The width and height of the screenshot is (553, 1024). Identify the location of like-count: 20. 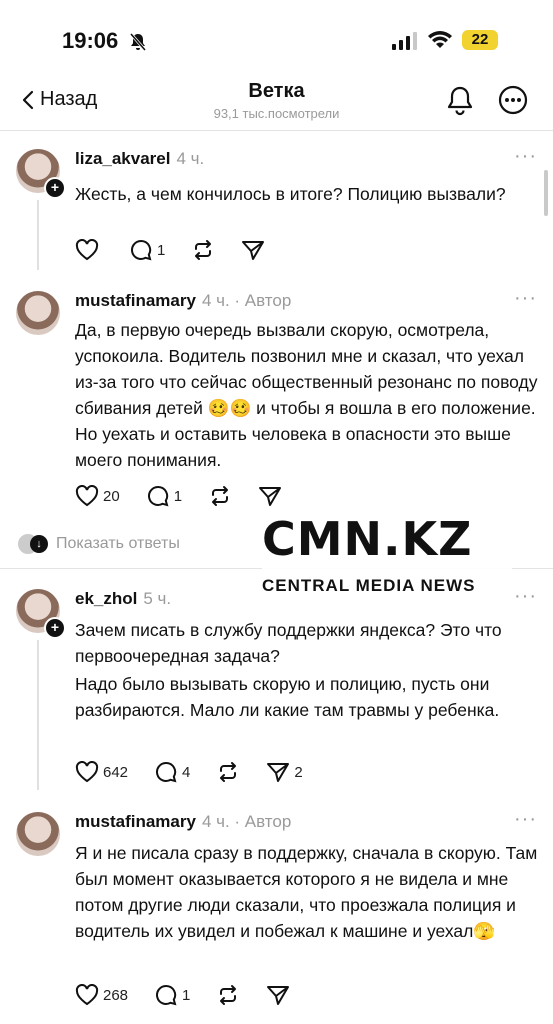
(111, 496).